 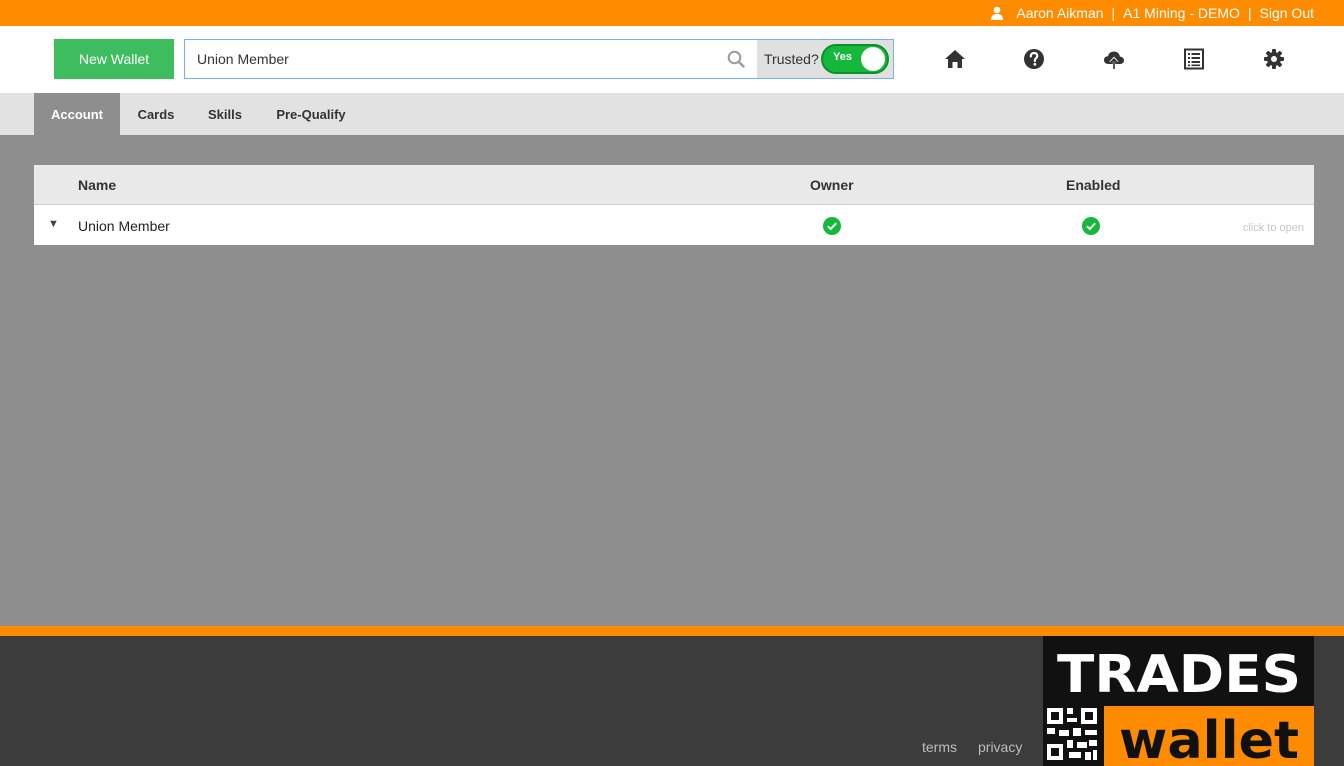 What do you see at coordinates (124, 226) in the screenshot?
I see `row-name: Union Member` at bounding box center [124, 226].